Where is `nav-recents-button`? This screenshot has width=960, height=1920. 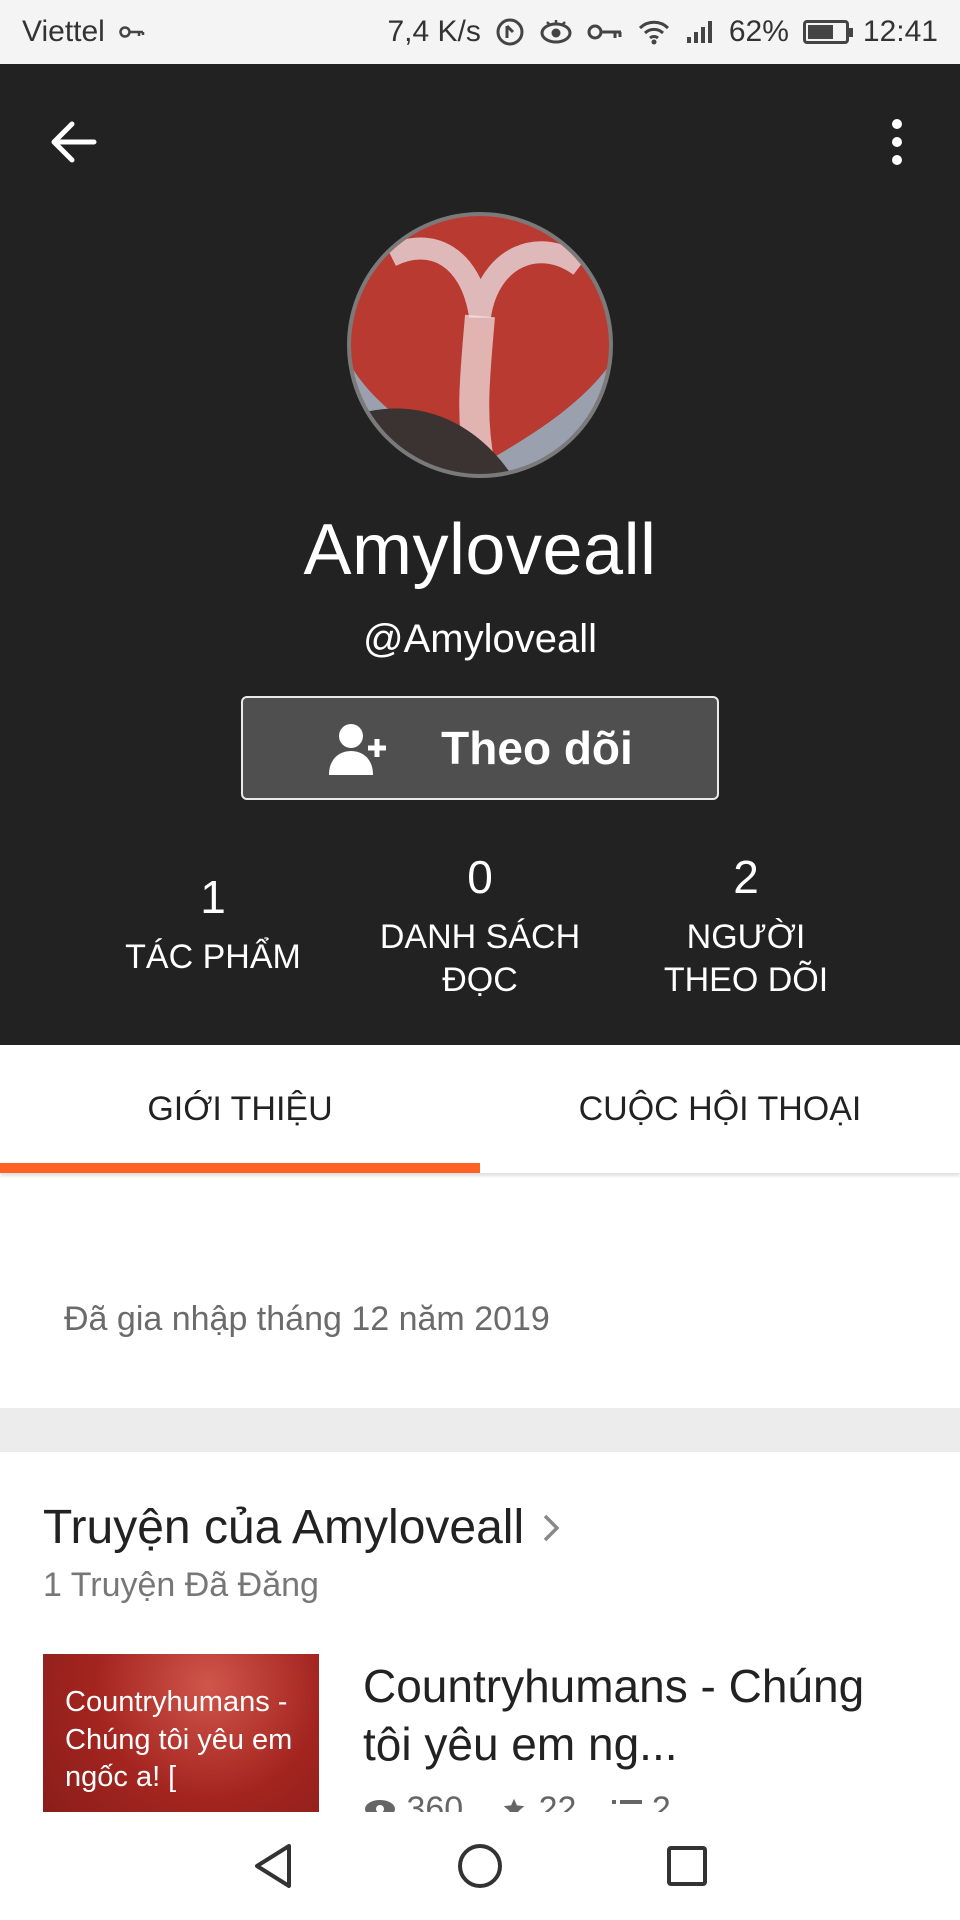 nav-recents-button is located at coordinates (687, 1866).